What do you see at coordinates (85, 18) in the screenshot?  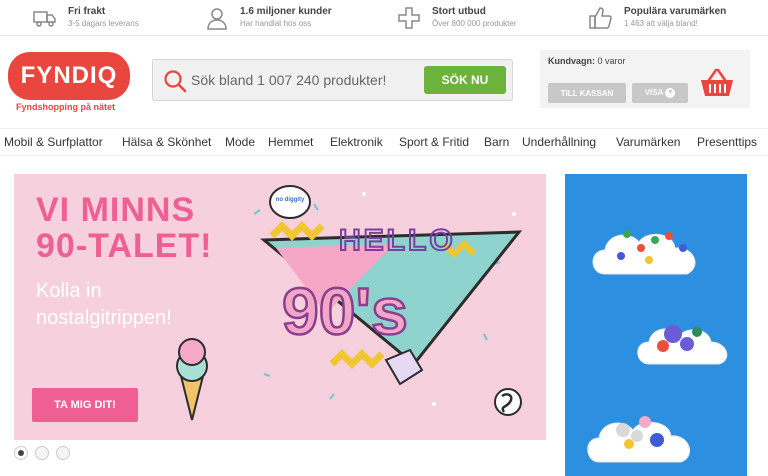 I see `usp-free-shipping: Fri frakt 3-5 dagars leverans` at bounding box center [85, 18].